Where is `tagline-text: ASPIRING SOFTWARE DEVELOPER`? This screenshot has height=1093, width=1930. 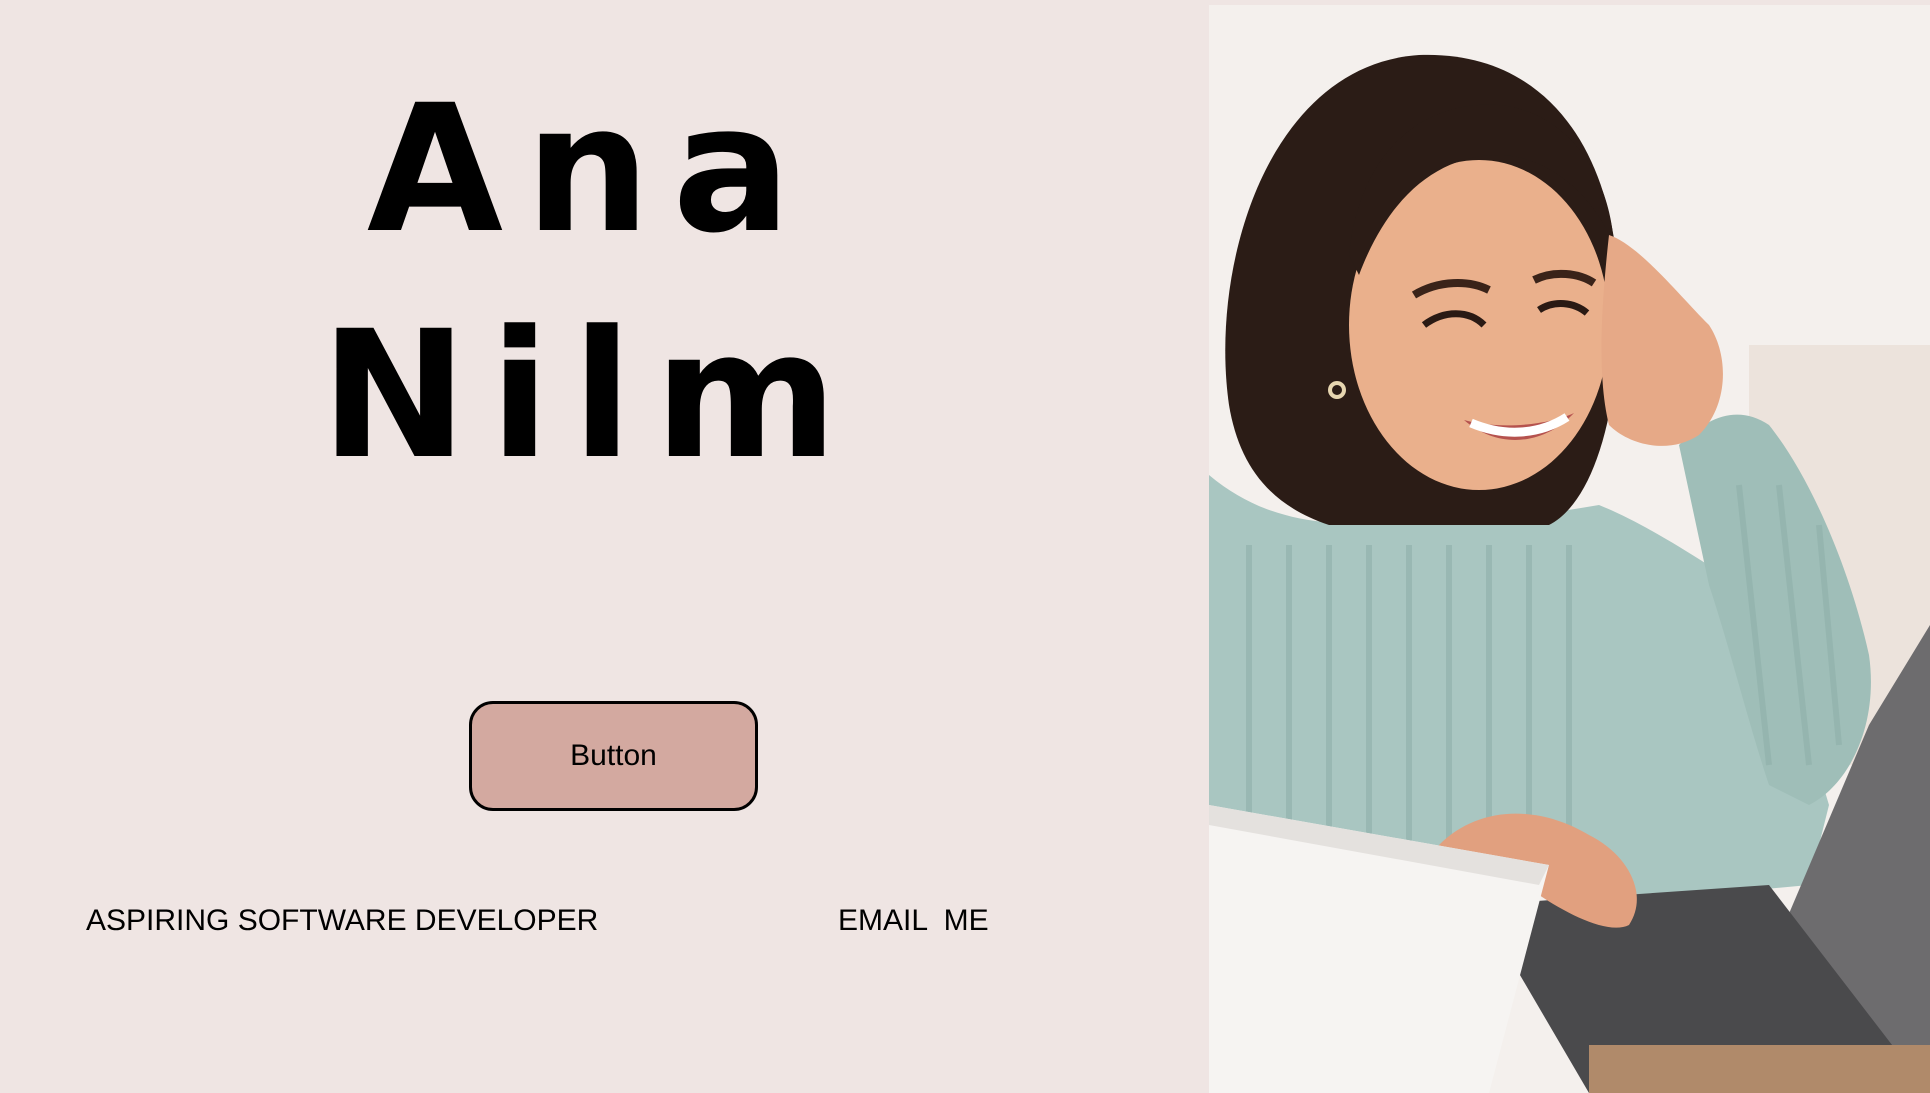 tagline-text: ASPIRING SOFTWARE DEVELOPER is located at coordinates (342, 920).